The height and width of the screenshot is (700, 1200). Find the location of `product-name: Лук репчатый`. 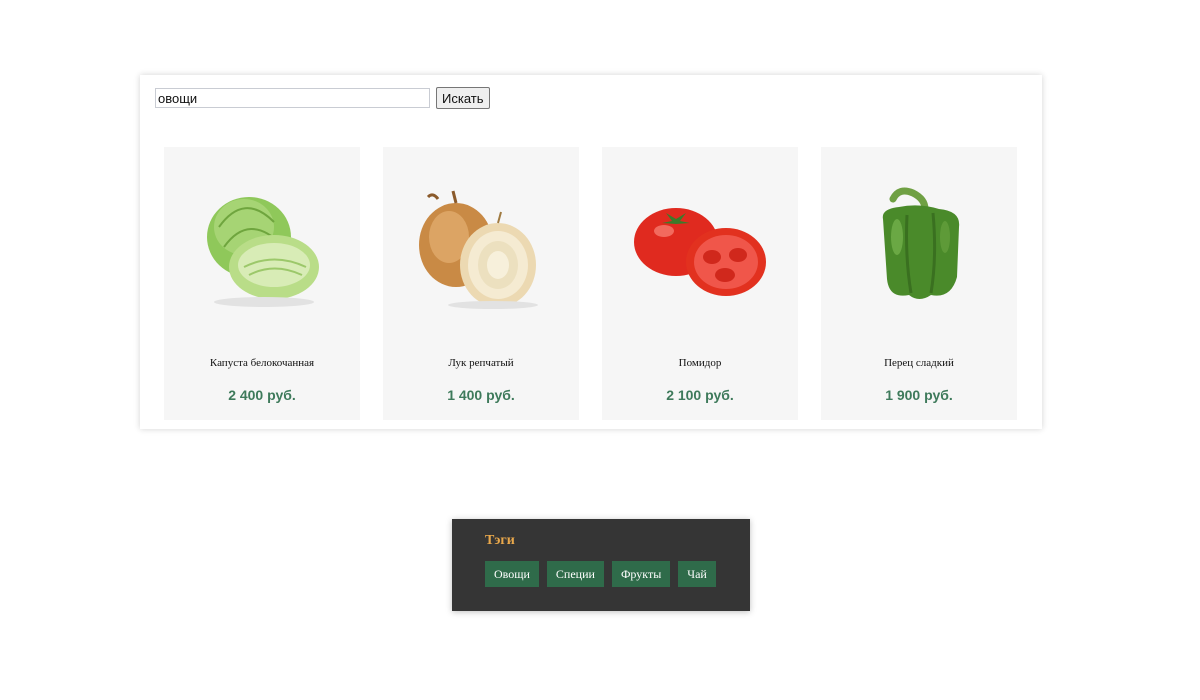

product-name: Лук репчатый is located at coordinates (481, 363).